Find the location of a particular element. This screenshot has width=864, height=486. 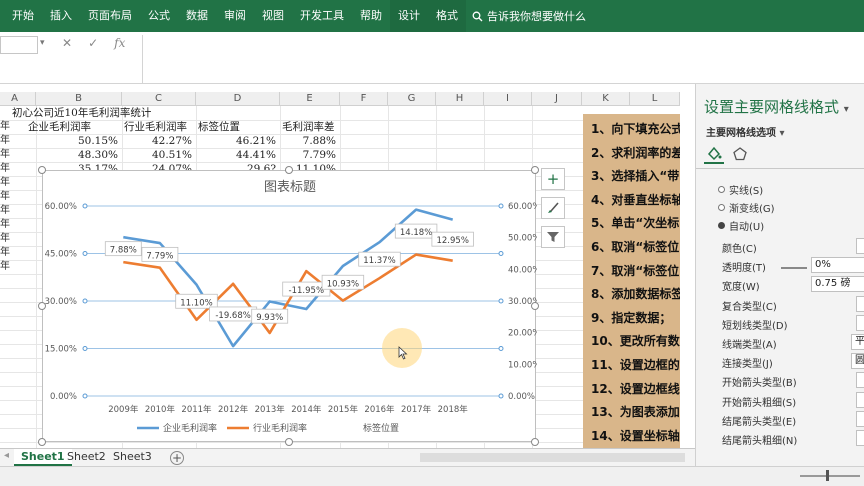

tab-1: 插入 is located at coordinates (61, 16).